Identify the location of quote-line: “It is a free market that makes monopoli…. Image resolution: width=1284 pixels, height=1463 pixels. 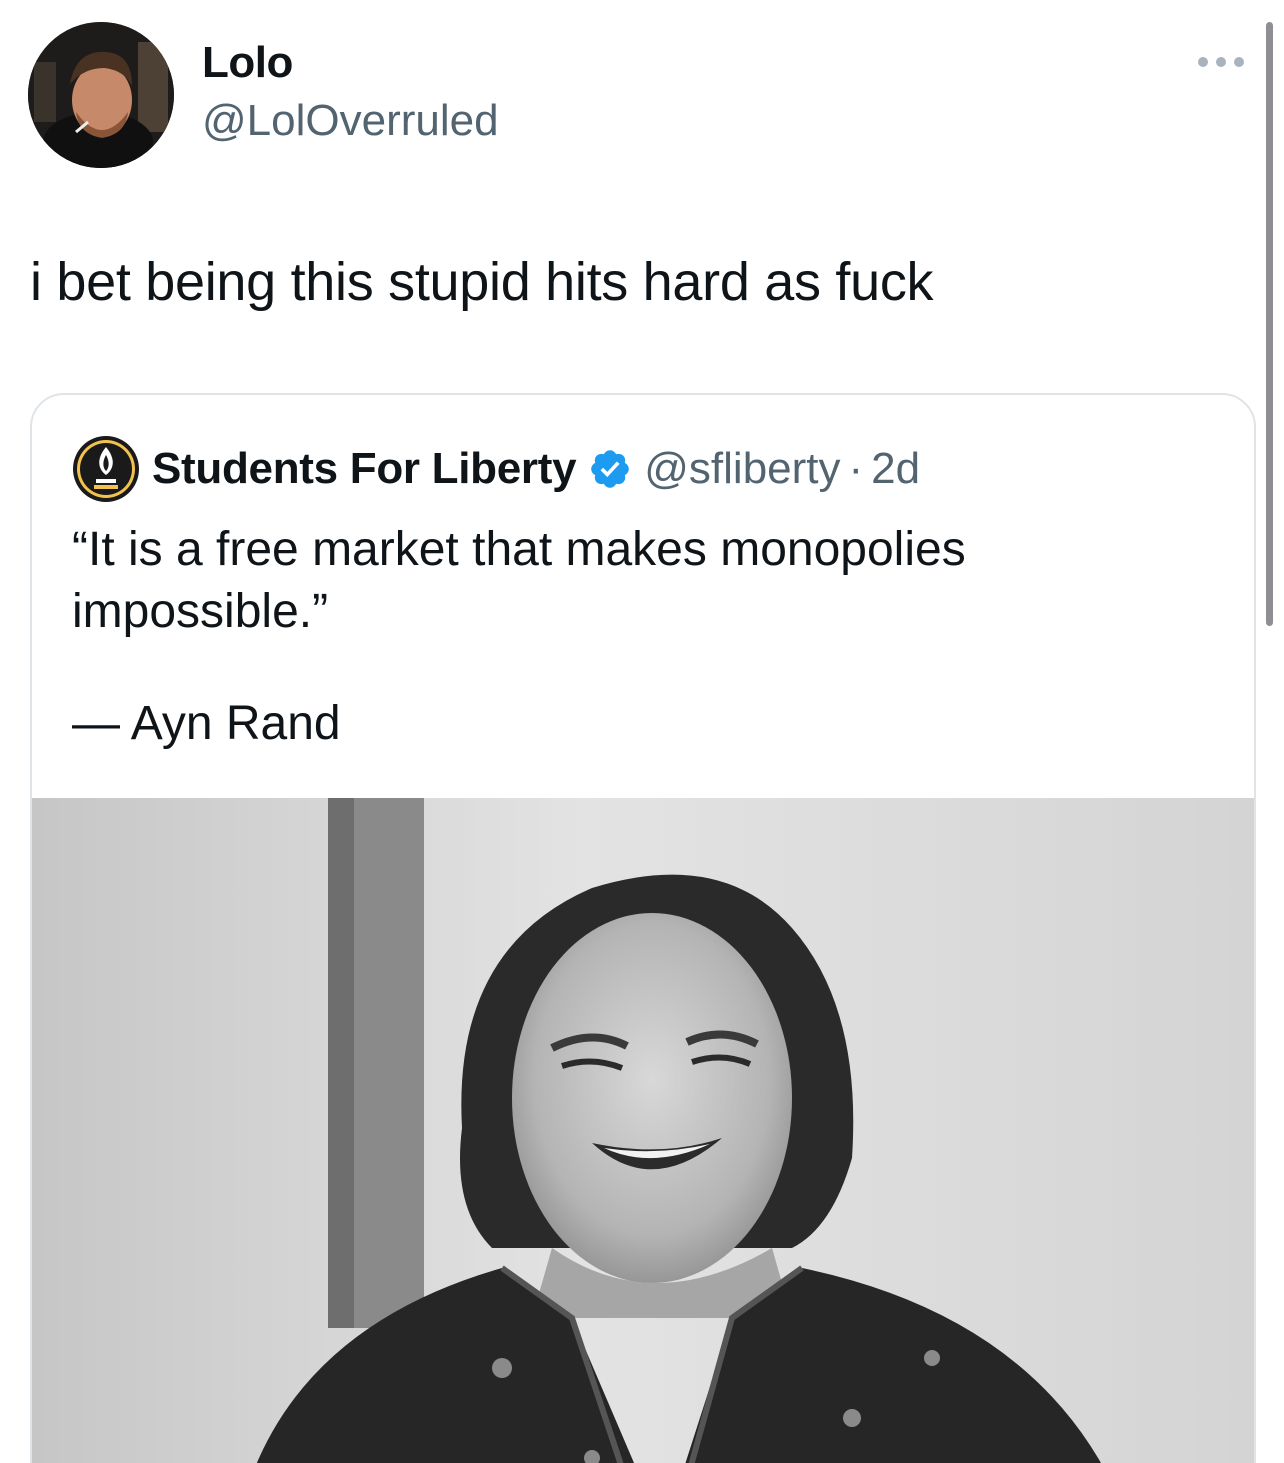
(519, 580).